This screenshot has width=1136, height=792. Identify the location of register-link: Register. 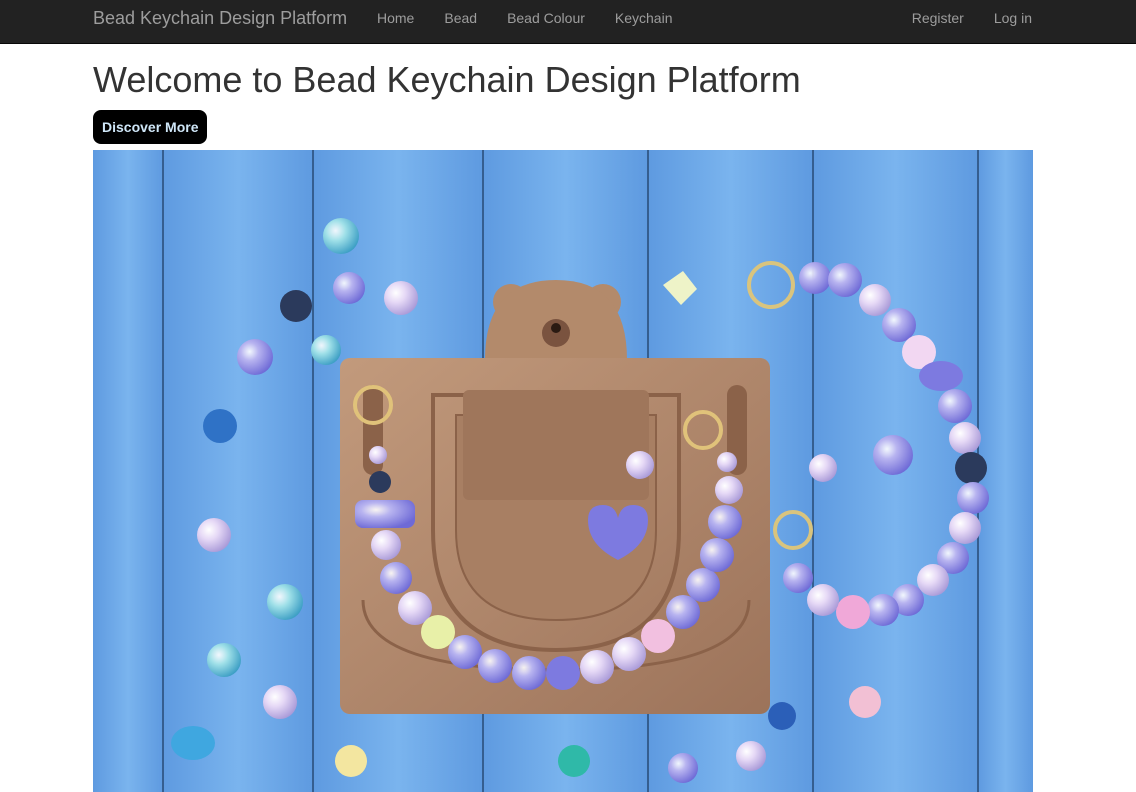
(938, 22).